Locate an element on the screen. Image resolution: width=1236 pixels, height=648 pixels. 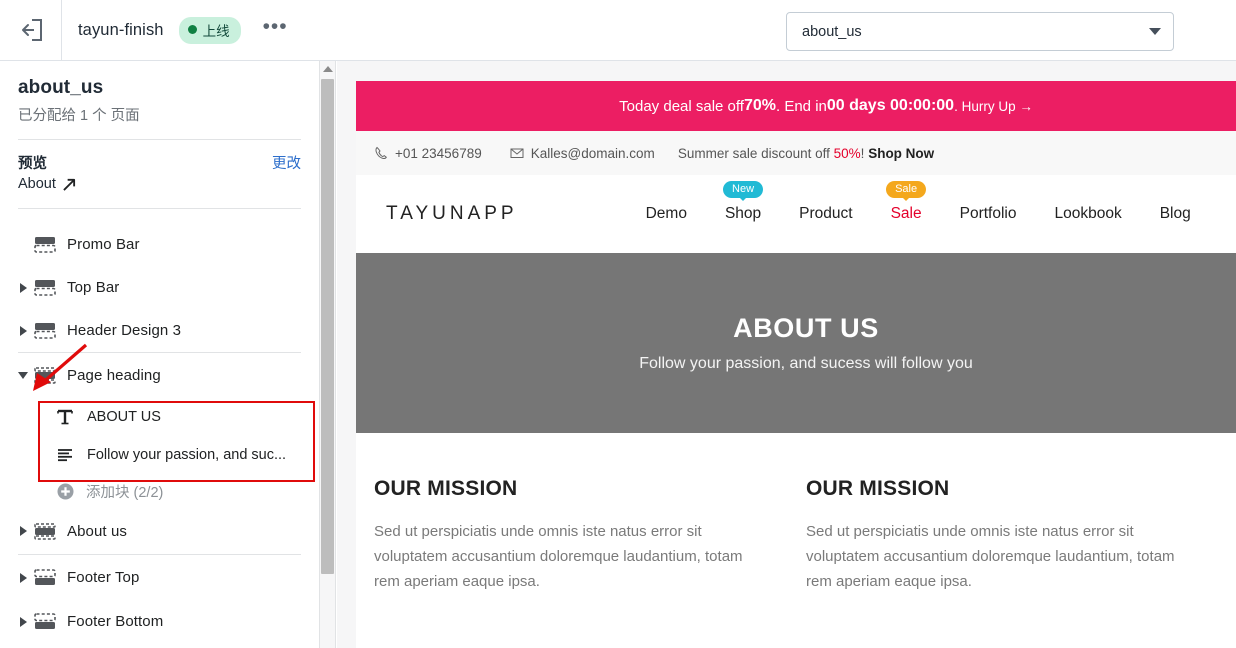
sidebar-item-page-heading: Page heading is located at coordinates (159, 375).